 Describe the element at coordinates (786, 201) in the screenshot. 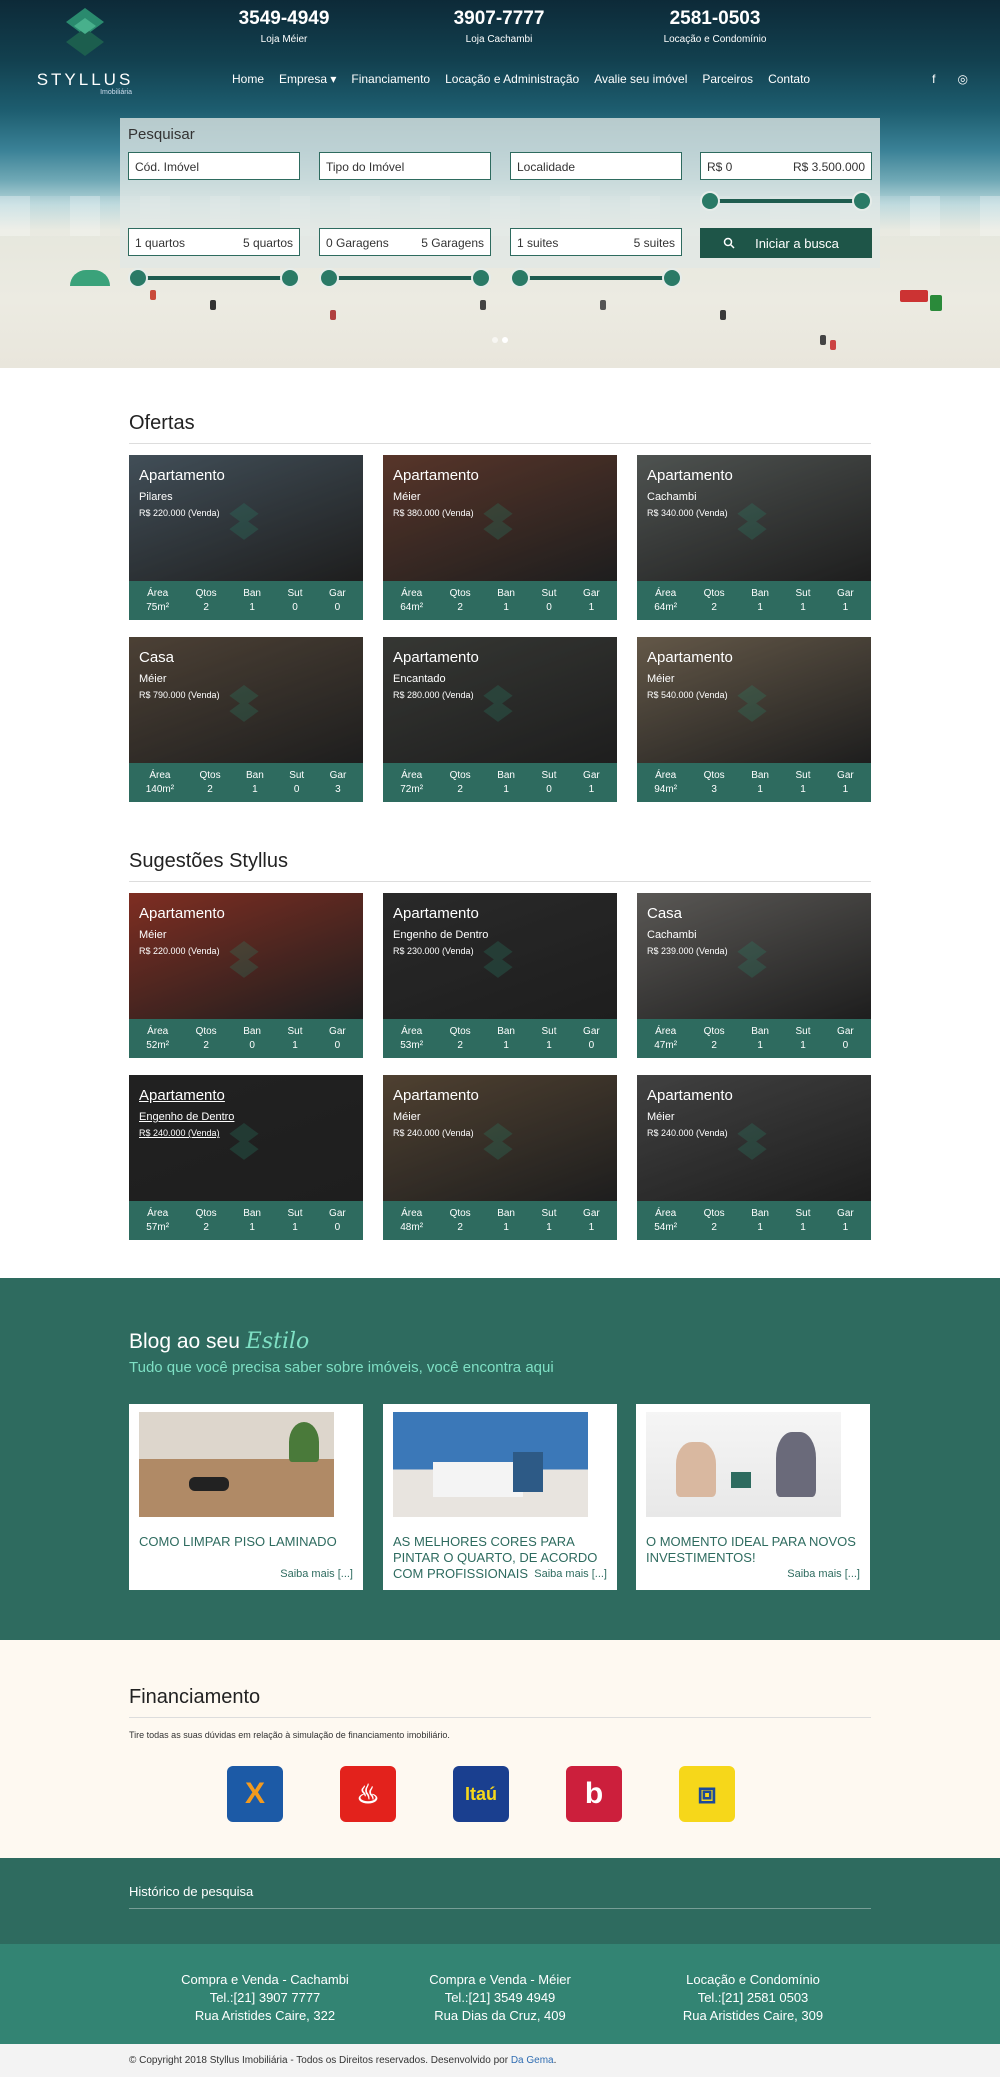

I see `price-slider` at that location.